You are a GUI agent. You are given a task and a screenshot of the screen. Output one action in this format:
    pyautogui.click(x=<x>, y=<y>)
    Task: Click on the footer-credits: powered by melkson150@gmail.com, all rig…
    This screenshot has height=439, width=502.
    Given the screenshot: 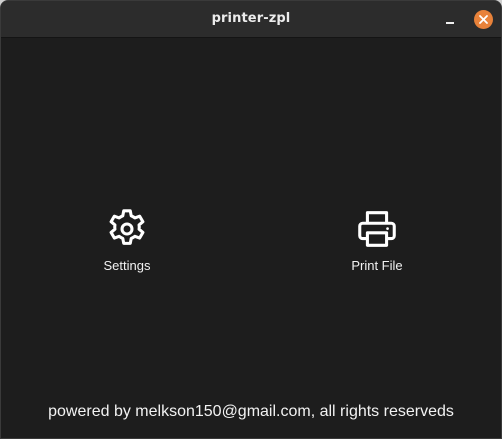 What is the action you would take?
    pyautogui.click(x=251, y=411)
    